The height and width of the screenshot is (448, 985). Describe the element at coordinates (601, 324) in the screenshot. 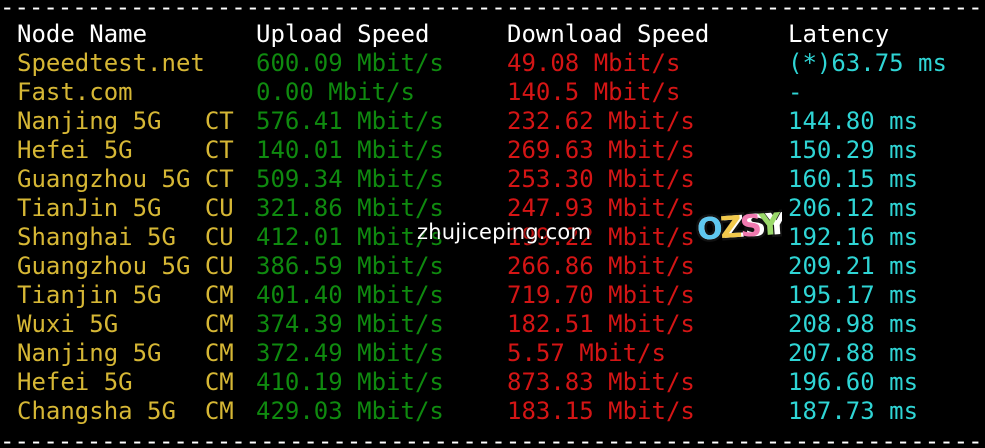

I see `download-speed-cell: 182.51 Mbit/s` at that location.